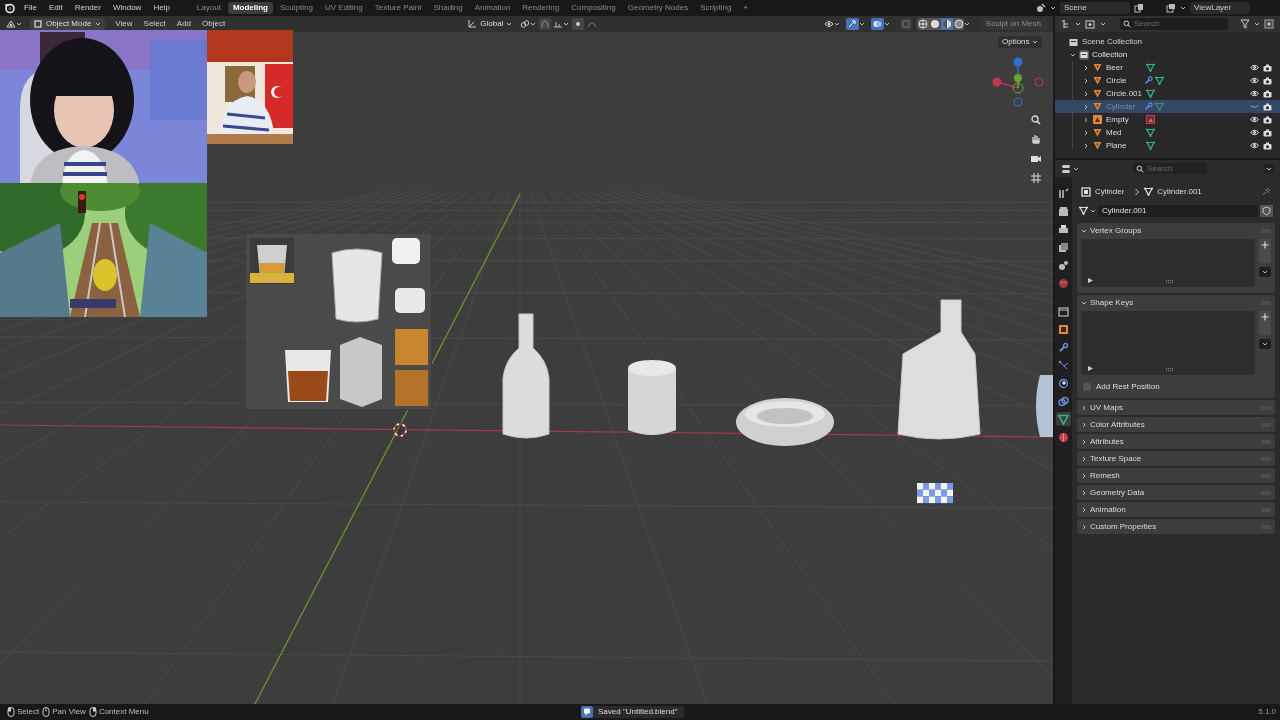  Describe the element at coordinates (1265, 251) in the screenshot. I see `add-button` at that location.